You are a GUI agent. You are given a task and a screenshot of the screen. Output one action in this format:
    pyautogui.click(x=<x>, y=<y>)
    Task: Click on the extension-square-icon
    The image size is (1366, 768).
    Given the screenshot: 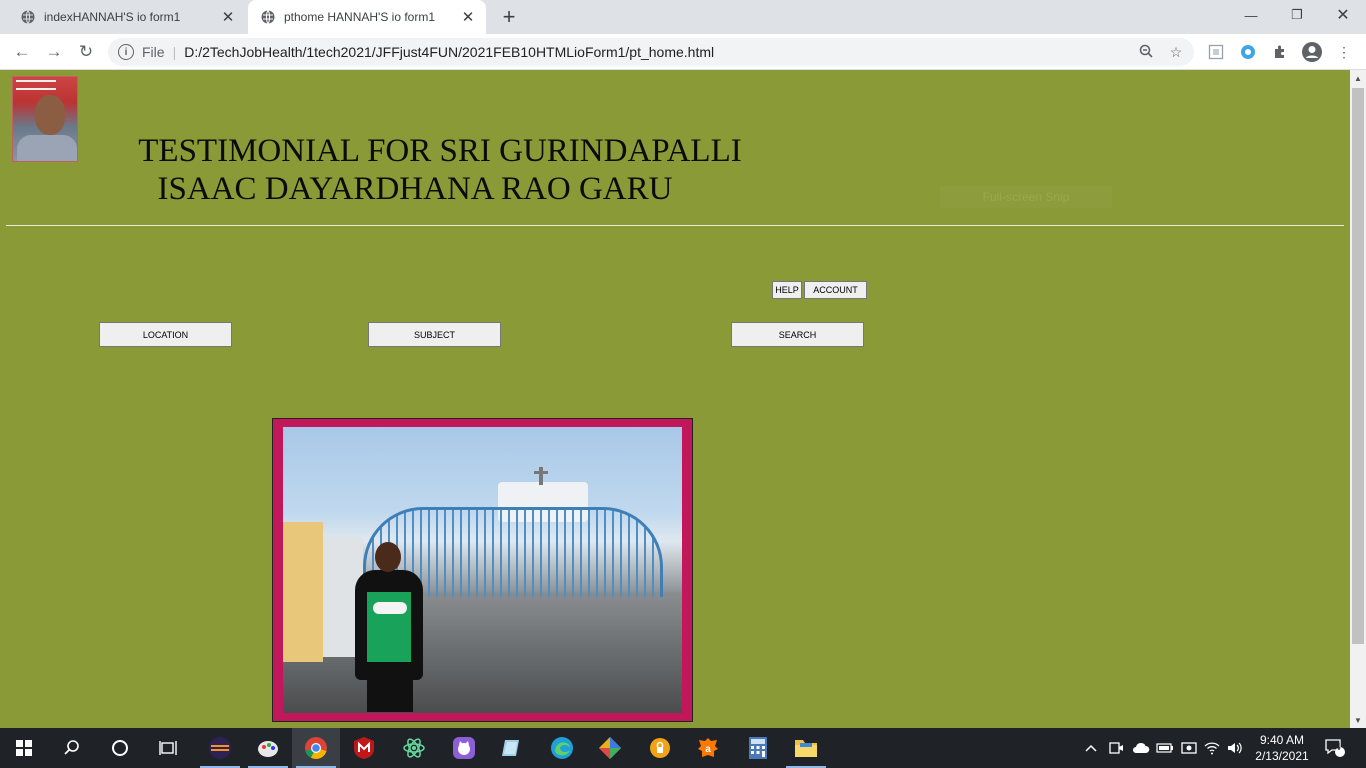 What is the action you would take?
    pyautogui.click(x=1216, y=52)
    